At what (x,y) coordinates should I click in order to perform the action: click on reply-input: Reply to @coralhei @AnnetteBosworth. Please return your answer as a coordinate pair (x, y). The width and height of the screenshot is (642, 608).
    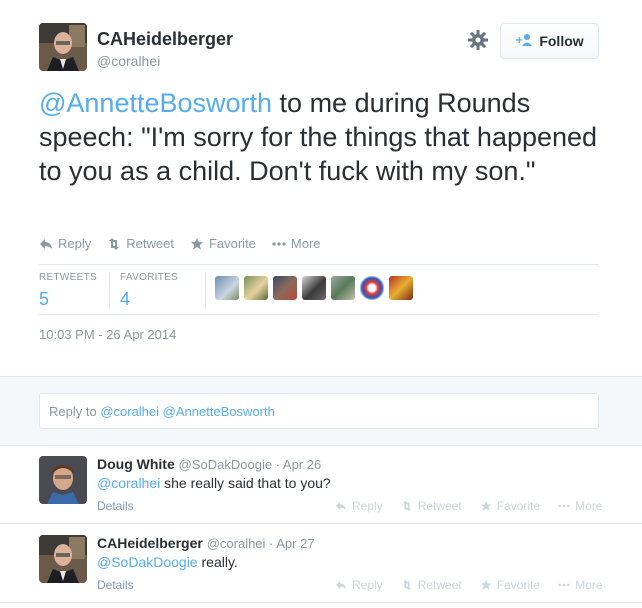
    Looking at the image, I should click on (319, 411).